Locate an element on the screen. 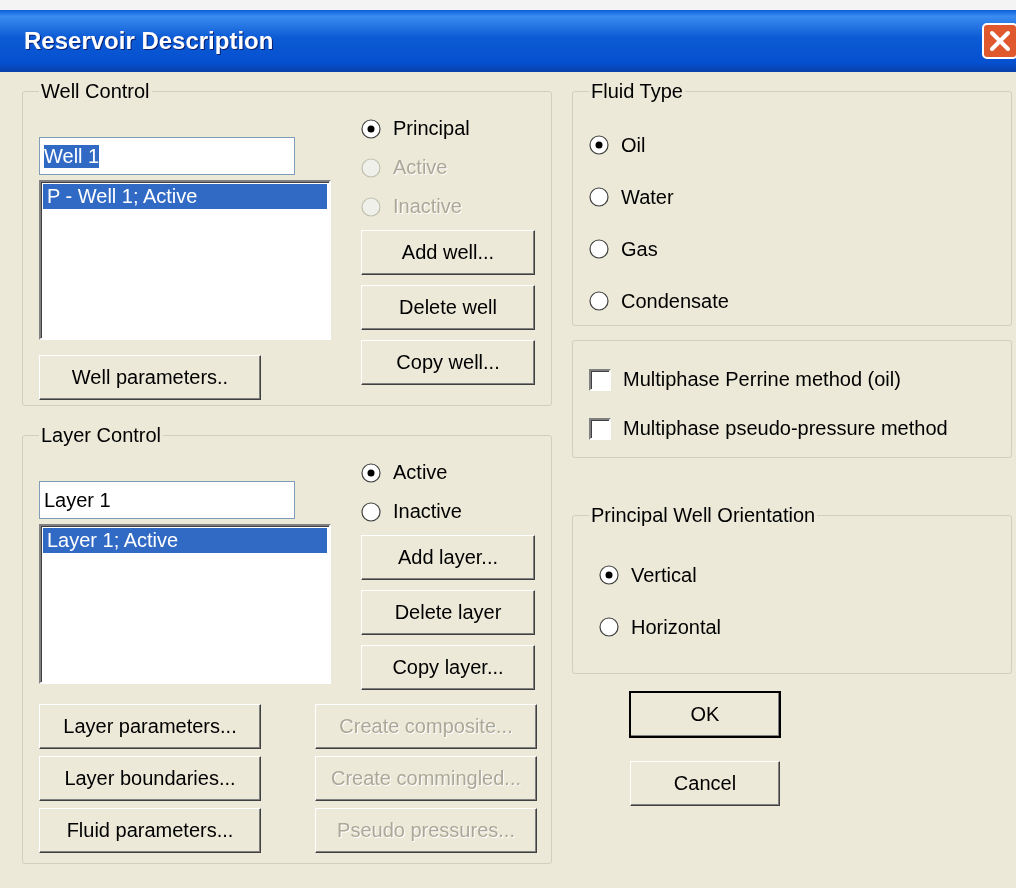  radio-label: Vertical is located at coordinates (664, 575).